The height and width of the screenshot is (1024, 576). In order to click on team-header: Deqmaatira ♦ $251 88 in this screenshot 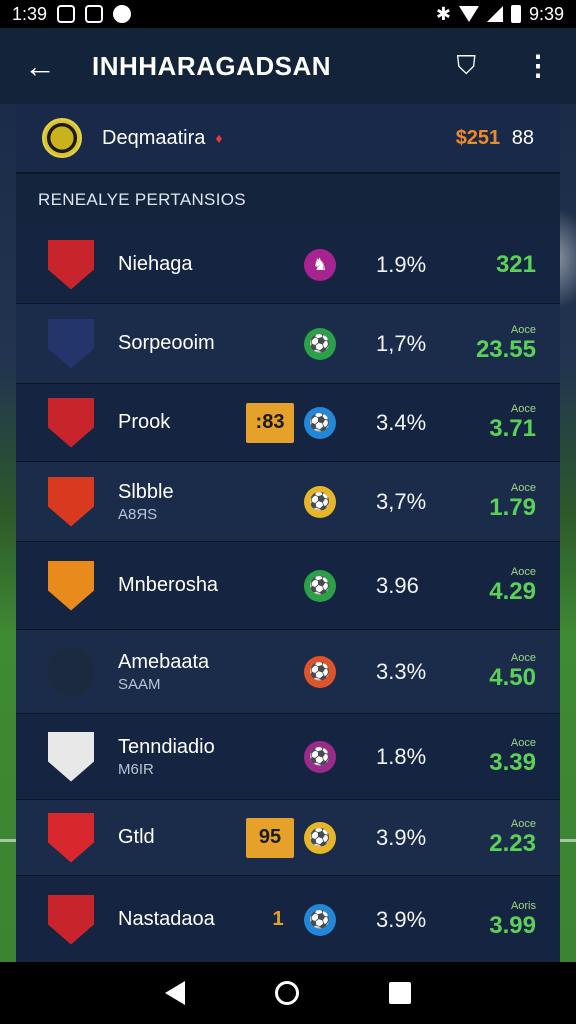, I will do `click(288, 139)`.